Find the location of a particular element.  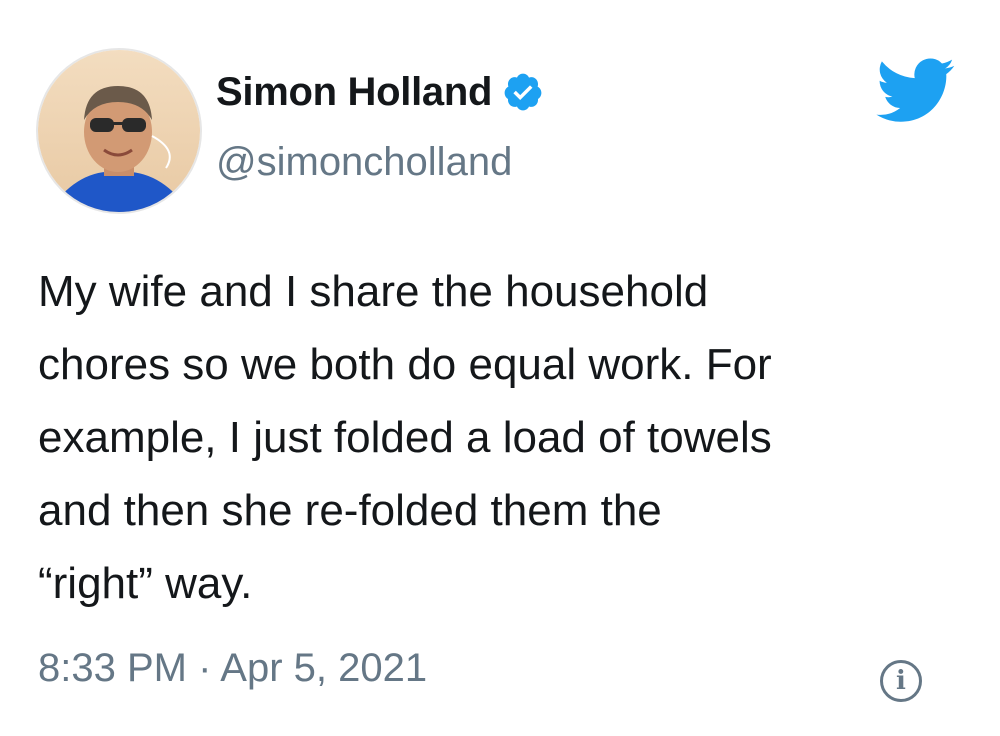

twitter-bird-icon is located at coordinates (916, 93).